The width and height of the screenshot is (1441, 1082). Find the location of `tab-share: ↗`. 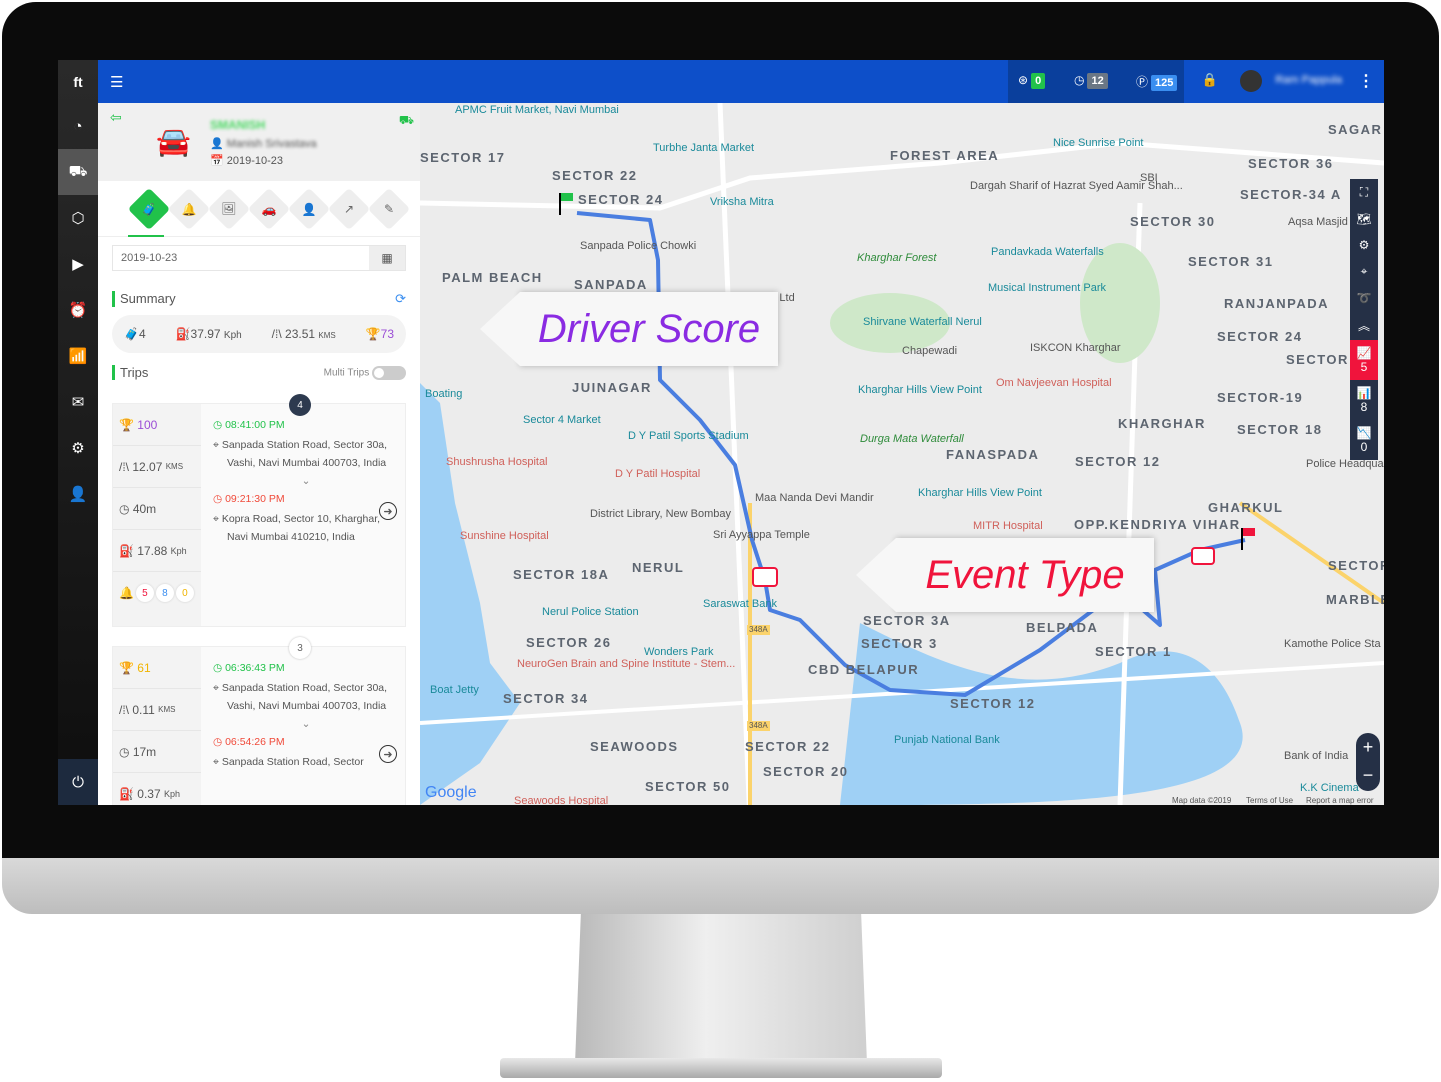

tab-share: ↗ is located at coordinates (349, 208).